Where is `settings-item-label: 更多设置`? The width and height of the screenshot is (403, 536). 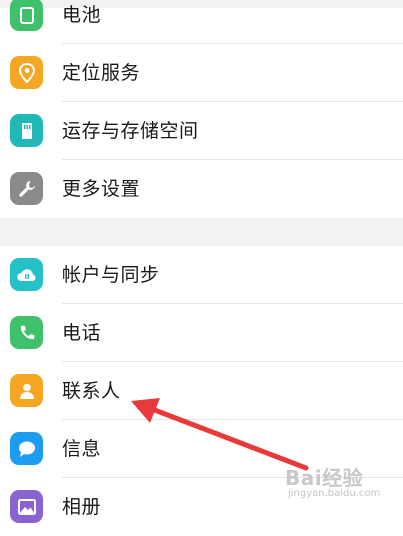
settings-item-label: 更多设置 is located at coordinates (101, 189).